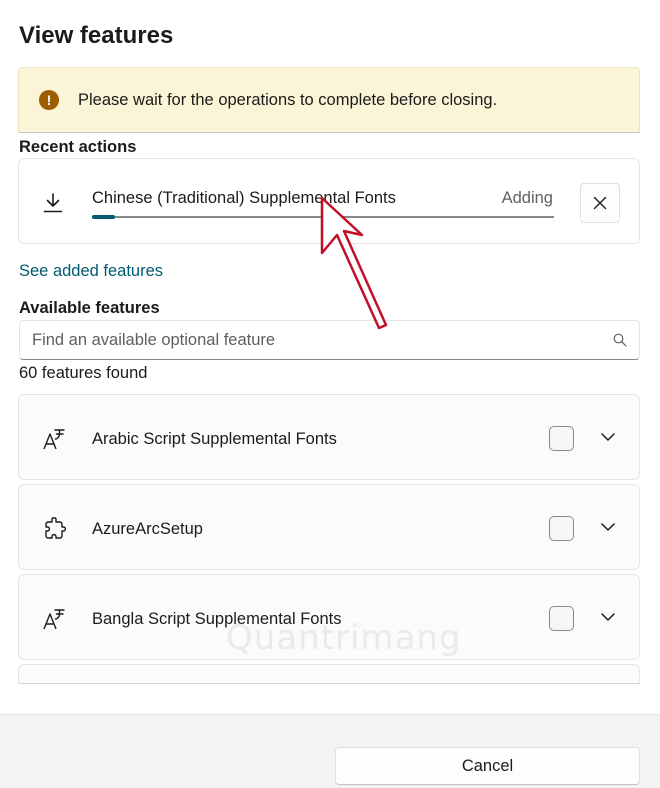 The height and width of the screenshot is (788, 660). Describe the element at coordinates (78, 147) in the screenshot. I see `recent-actions-label: Recent actions` at that location.